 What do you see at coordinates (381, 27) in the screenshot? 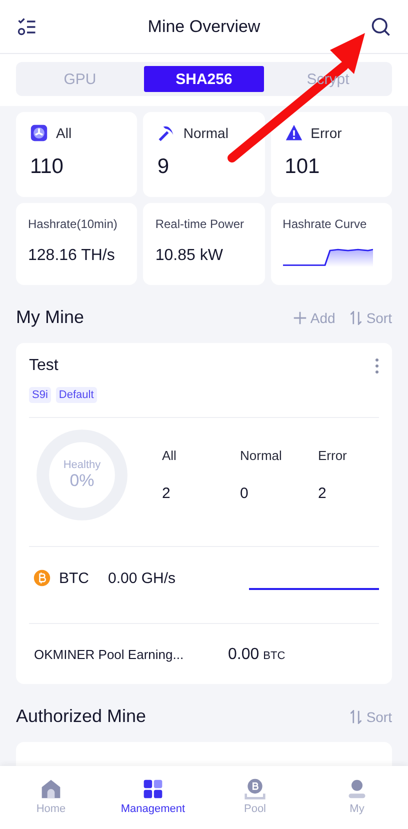
I see `search-icon` at bounding box center [381, 27].